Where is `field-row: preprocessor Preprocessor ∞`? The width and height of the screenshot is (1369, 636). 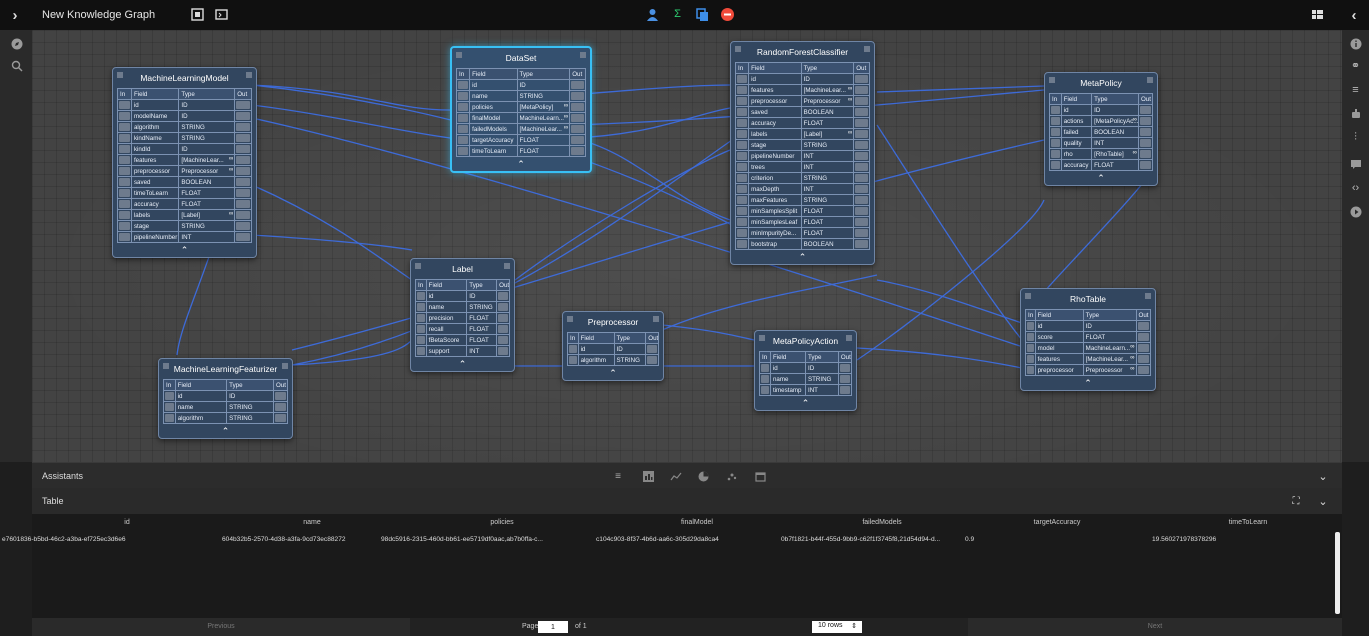 field-row: preprocessor Preprocessor ∞ is located at coordinates (802, 101).